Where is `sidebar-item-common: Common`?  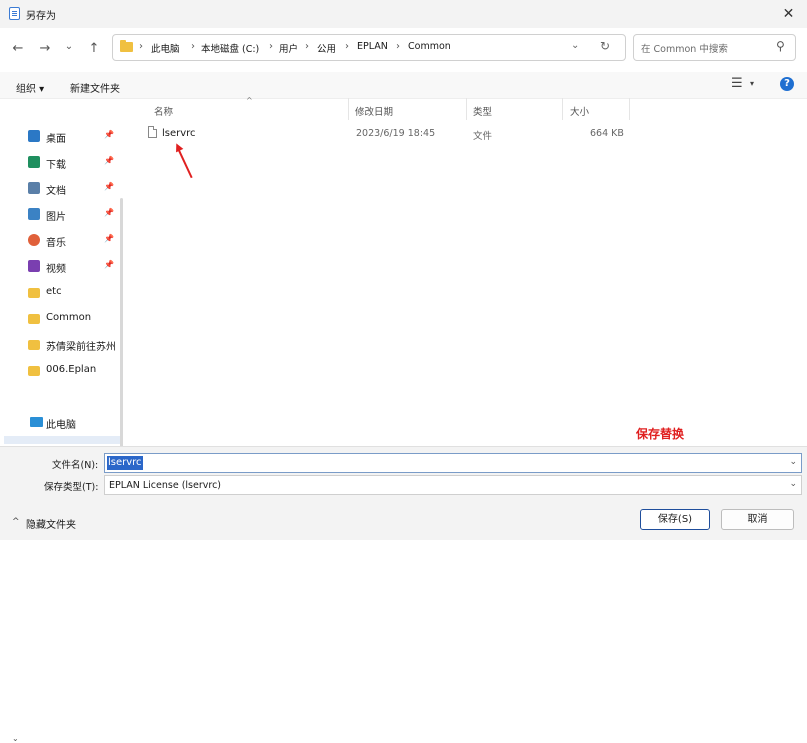
sidebar-item-common: Common is located at coordinates (76, 319).